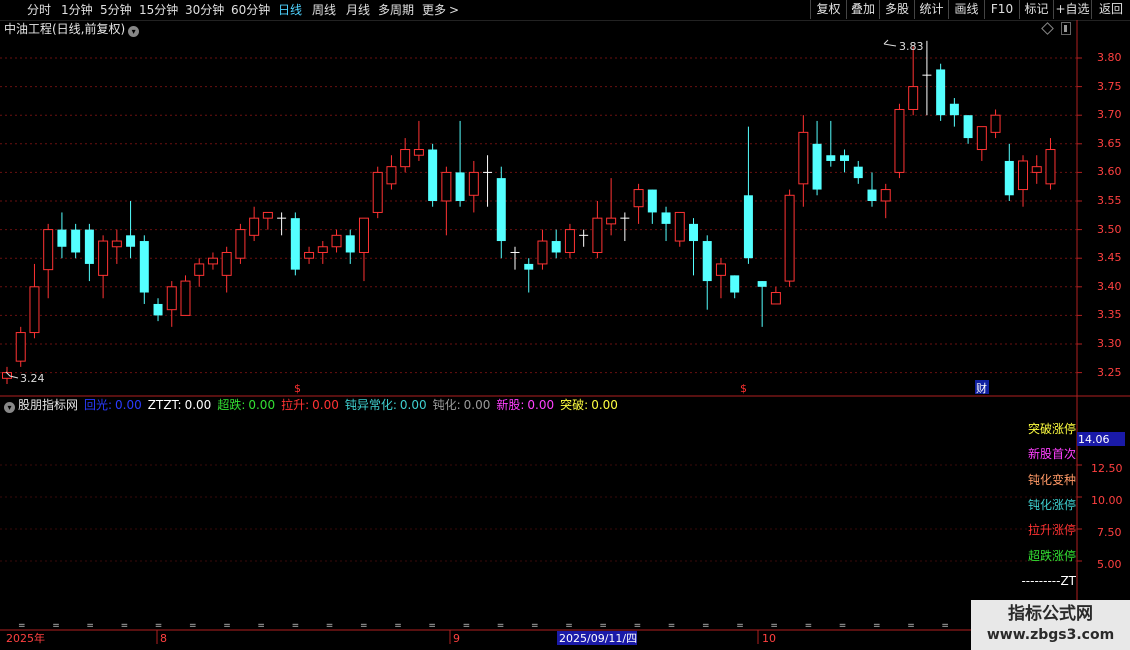  What do you see at coordinates (525, 405) in the screenshot?
I see `legend-item: 新股: 0.00` at bounding box center [525, 405].